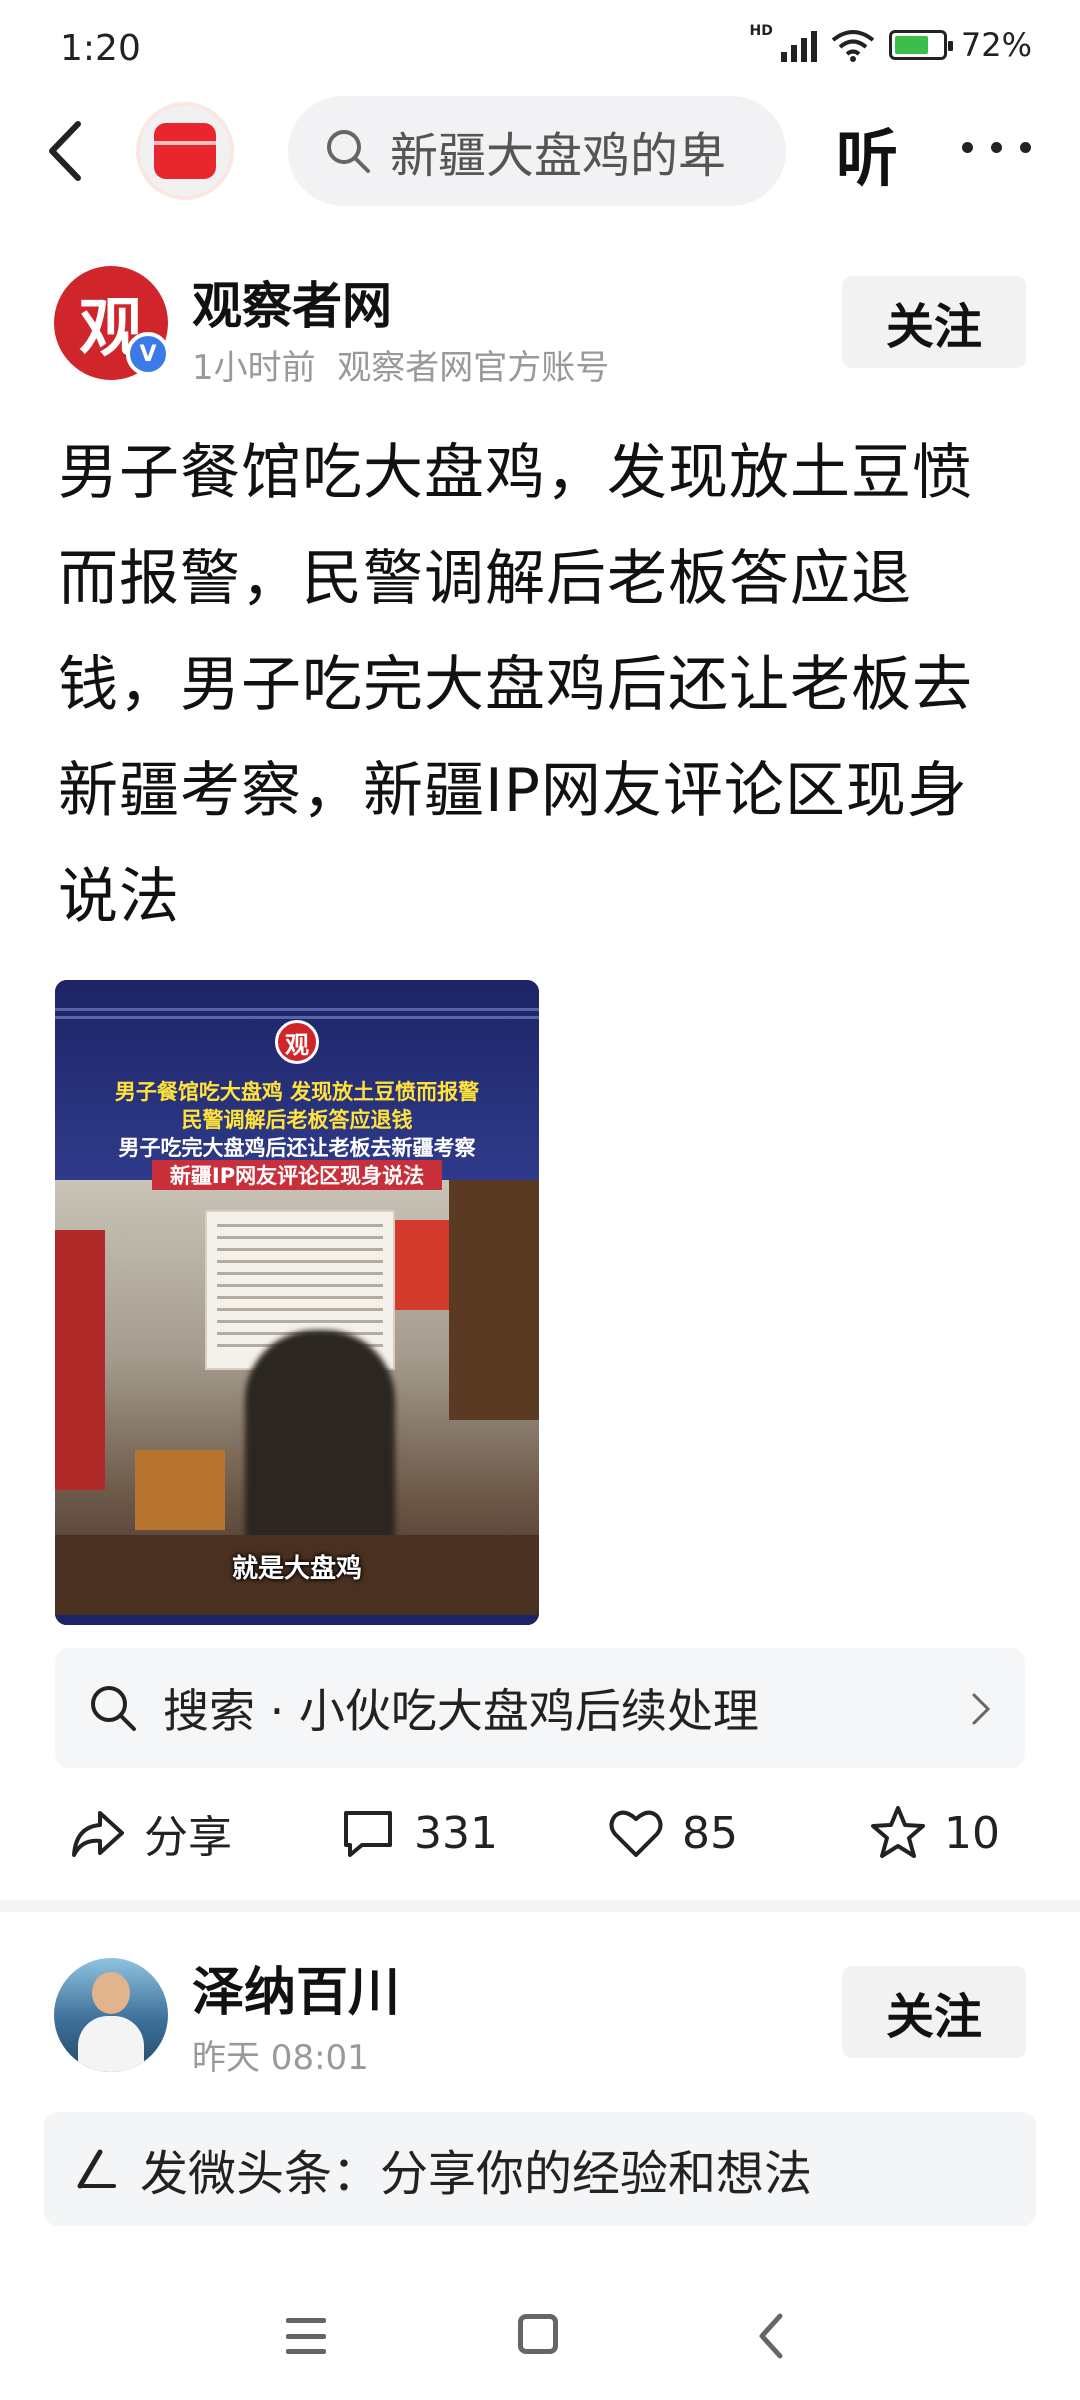 The image size is (1080, 2400). What do you see at coordinates (98, 1834) in the screenshot?
I see `share-icon` at bounding box center [98, 1834].